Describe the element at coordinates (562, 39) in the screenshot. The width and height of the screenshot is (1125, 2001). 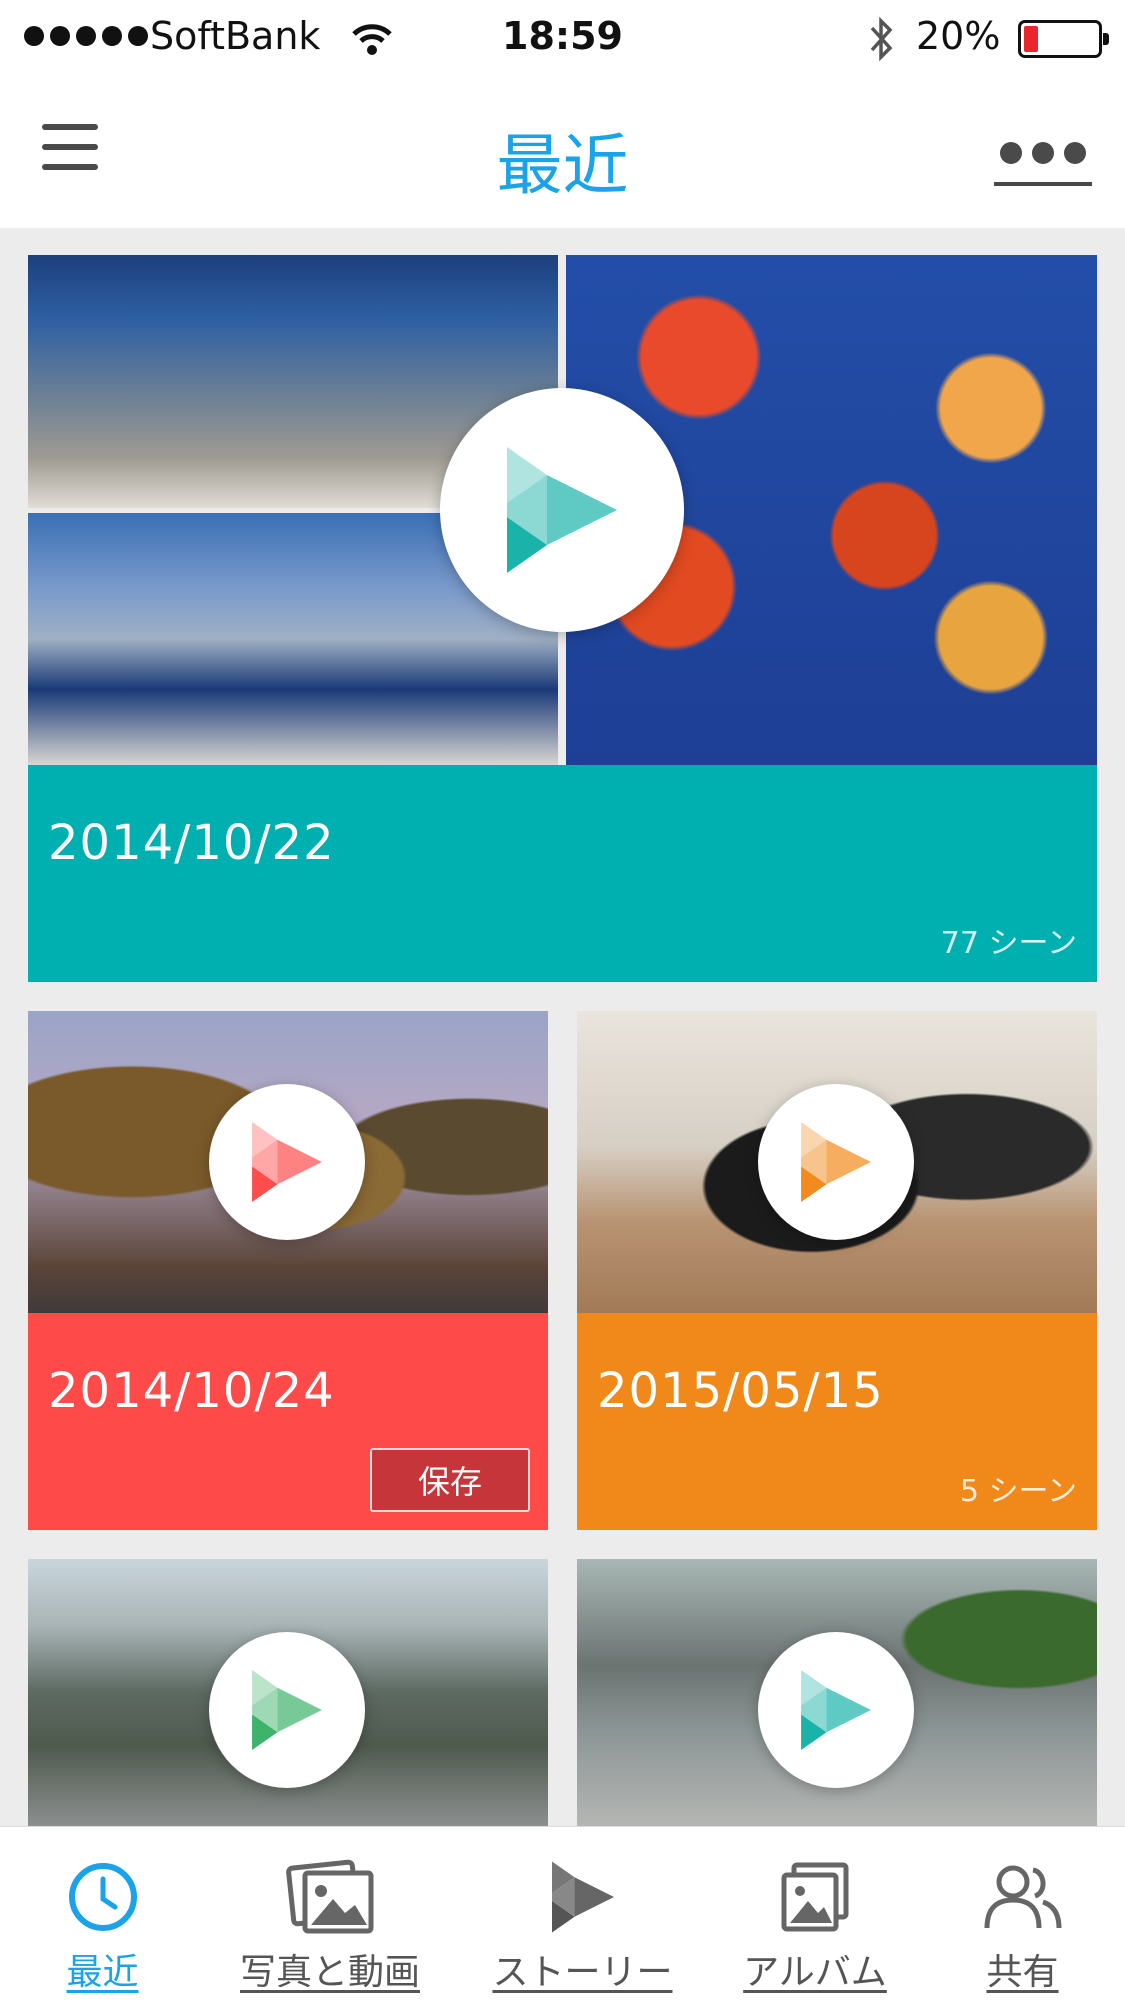
I see `status-bar: SoftBank 18:59 20%` at that location.